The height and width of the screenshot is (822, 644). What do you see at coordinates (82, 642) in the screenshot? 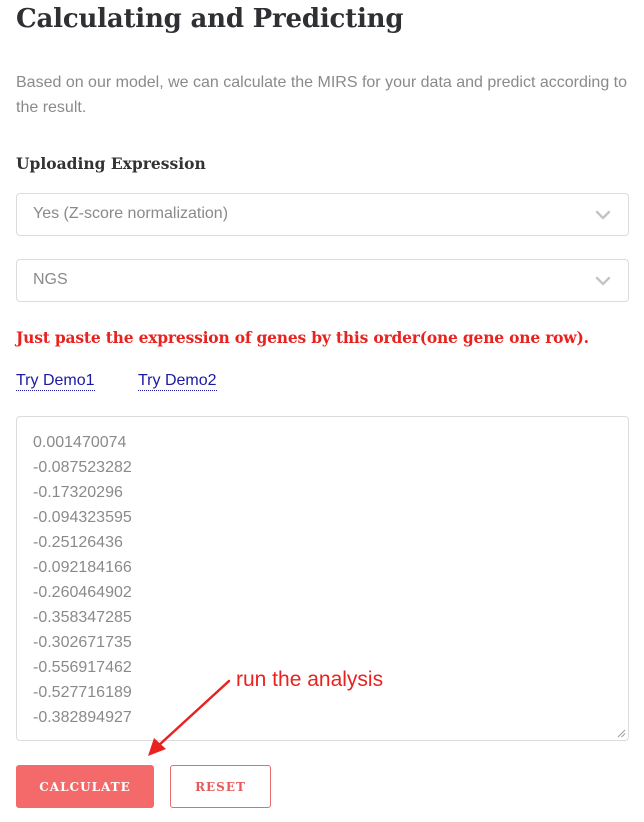
I see `expression-value: -0.302671735` at bounding box center [82, 642].